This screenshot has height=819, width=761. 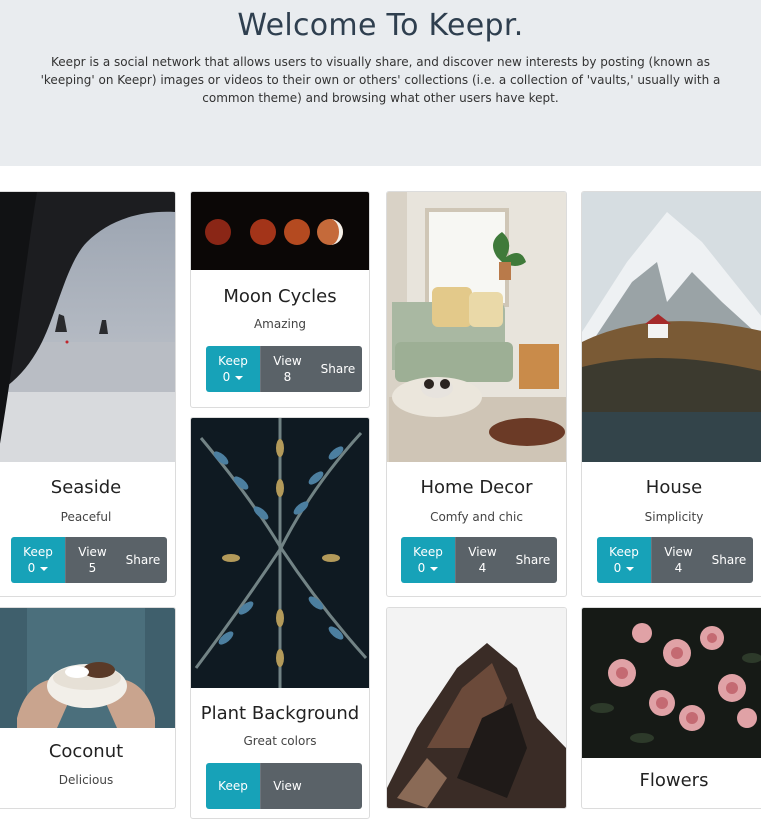 What do you see at coordinates (86, 751) in the screenshot?
I see `keep-title: Coconut` at bounding box center [86, 751].